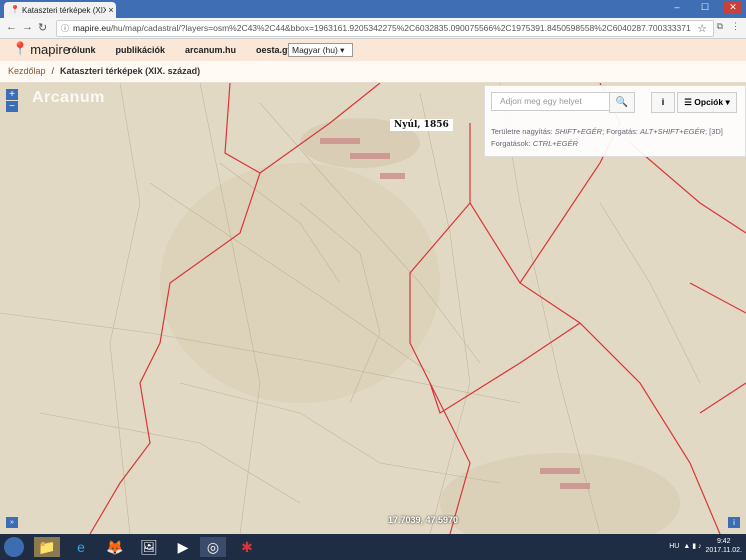  What do you see at coordinates (210, 50) in the screenshot?
I see `menu-item-arcanum: arcanum.hu` at bounding box center [210, 50].